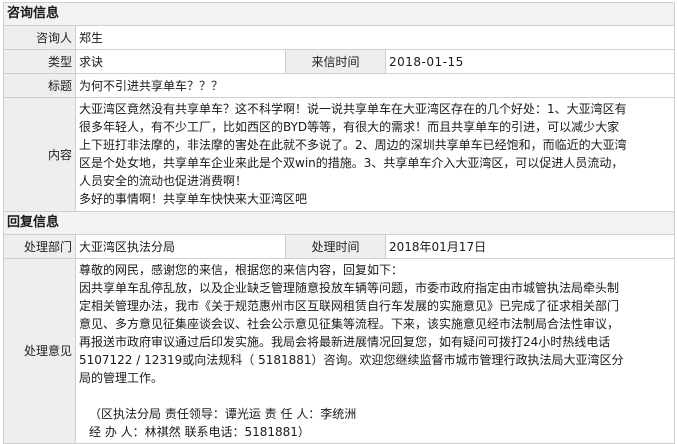 The image size is (677, 444). What do you see at coordinates (375, 396) in the screenshot?
I see `opinion-spacer` at bounding box center [375, 396].